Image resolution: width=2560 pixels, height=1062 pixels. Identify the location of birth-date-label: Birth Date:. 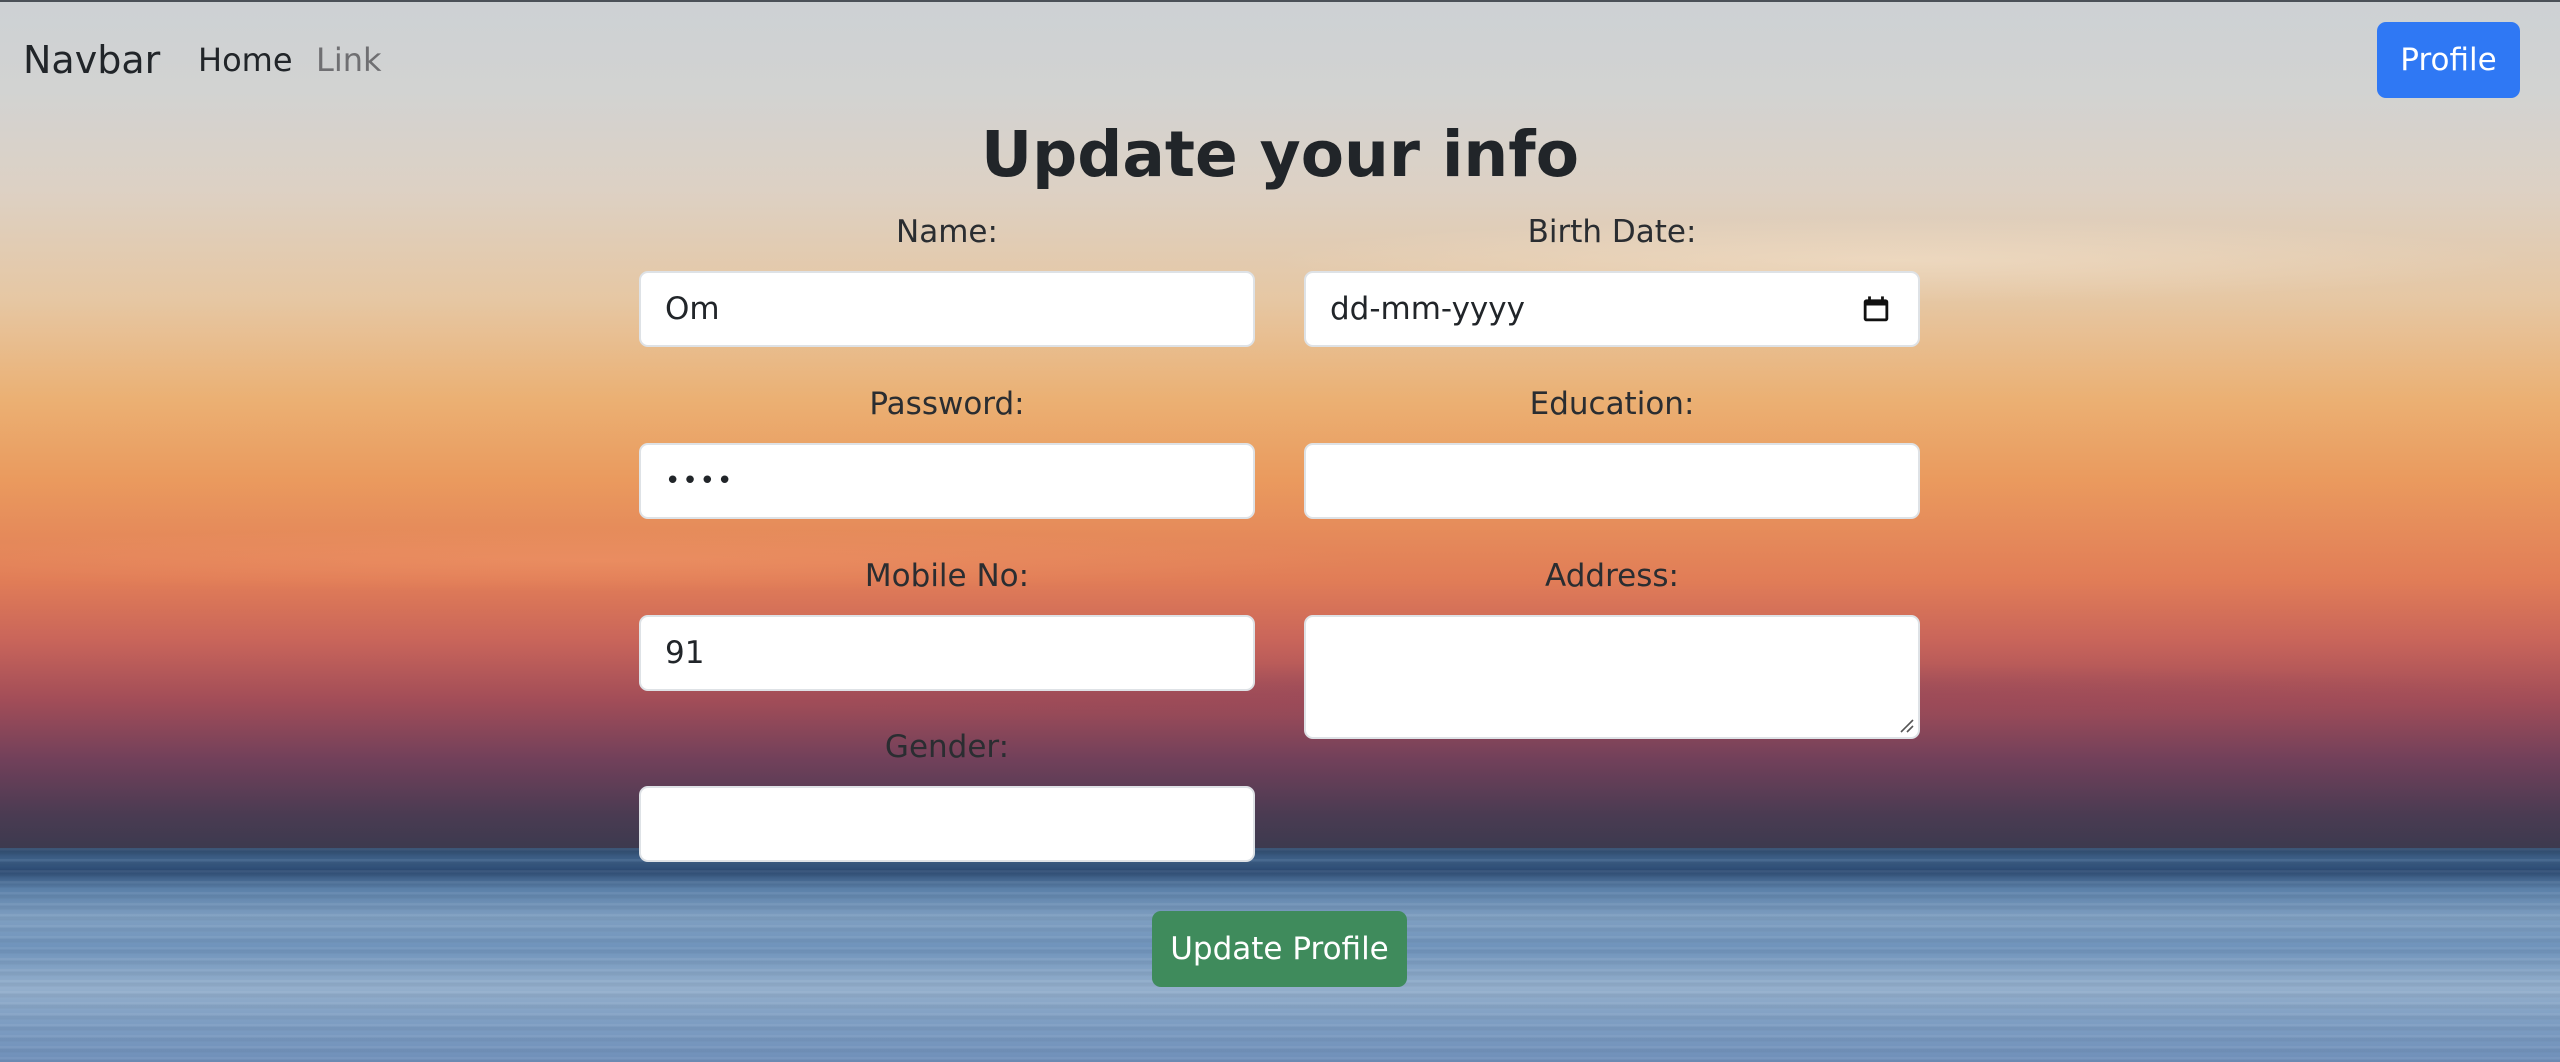
(1612, 232).